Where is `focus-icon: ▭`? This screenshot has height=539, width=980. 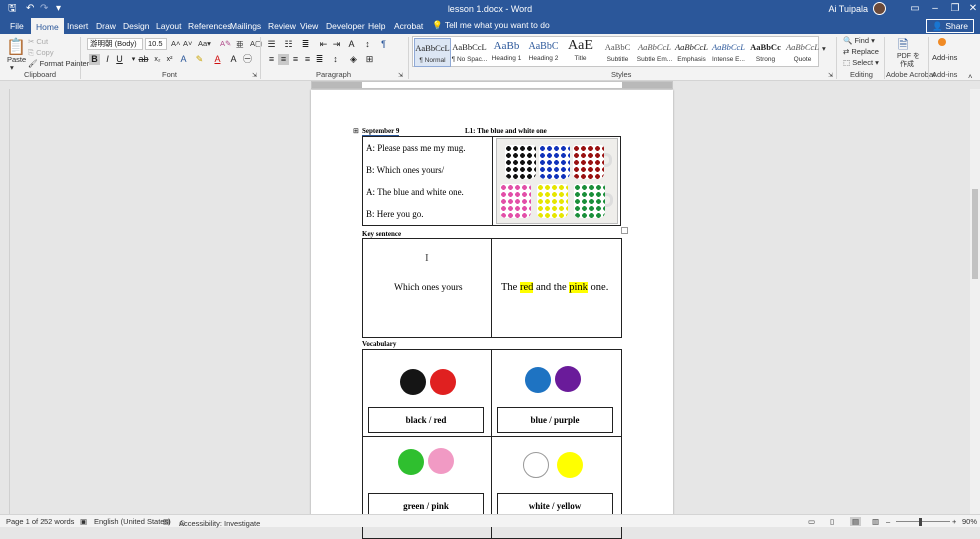 focus-icon: ▭ is located at coordinates (811, 521).